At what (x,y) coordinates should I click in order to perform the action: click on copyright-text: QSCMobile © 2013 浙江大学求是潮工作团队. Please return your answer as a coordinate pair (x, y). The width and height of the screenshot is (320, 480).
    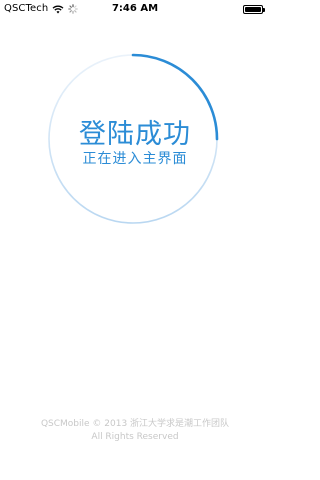
    Looking at the image, I should click on (135, 424).